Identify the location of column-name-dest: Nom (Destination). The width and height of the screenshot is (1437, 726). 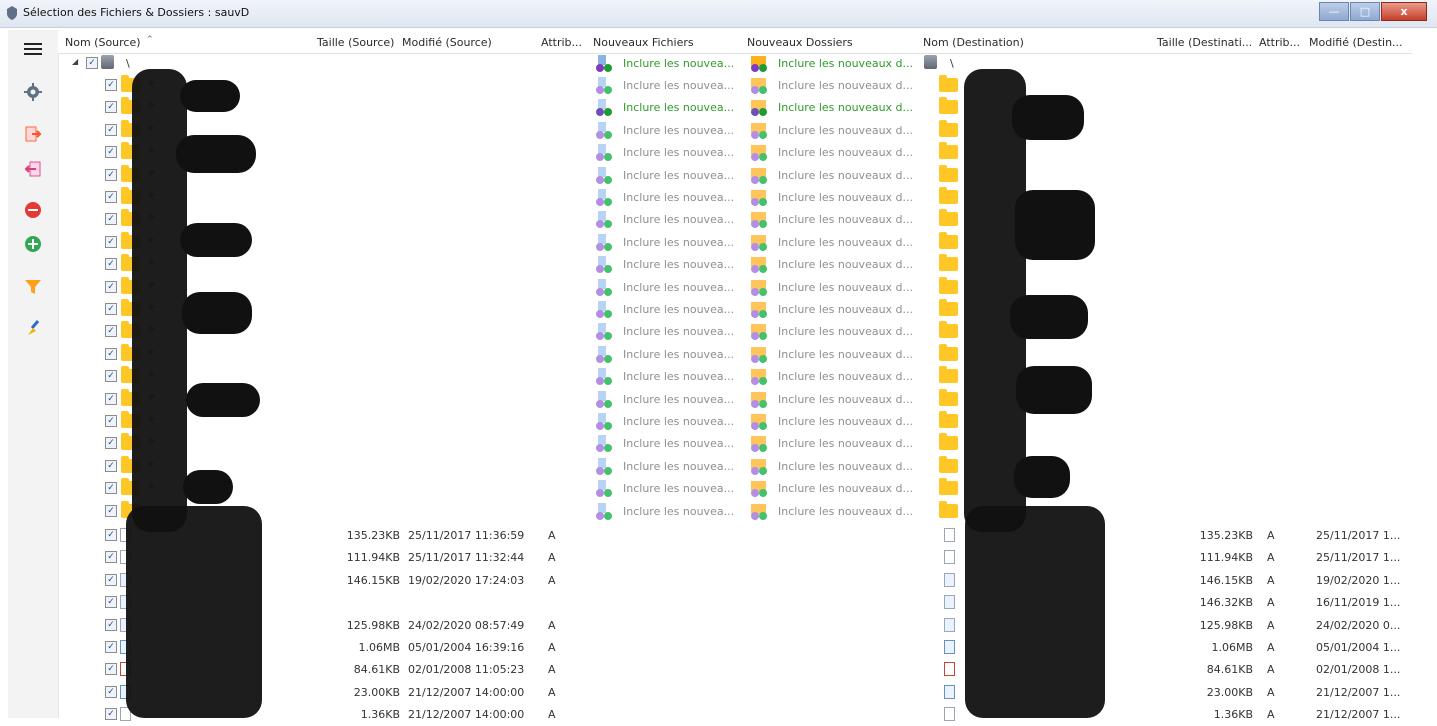
(973, 42).